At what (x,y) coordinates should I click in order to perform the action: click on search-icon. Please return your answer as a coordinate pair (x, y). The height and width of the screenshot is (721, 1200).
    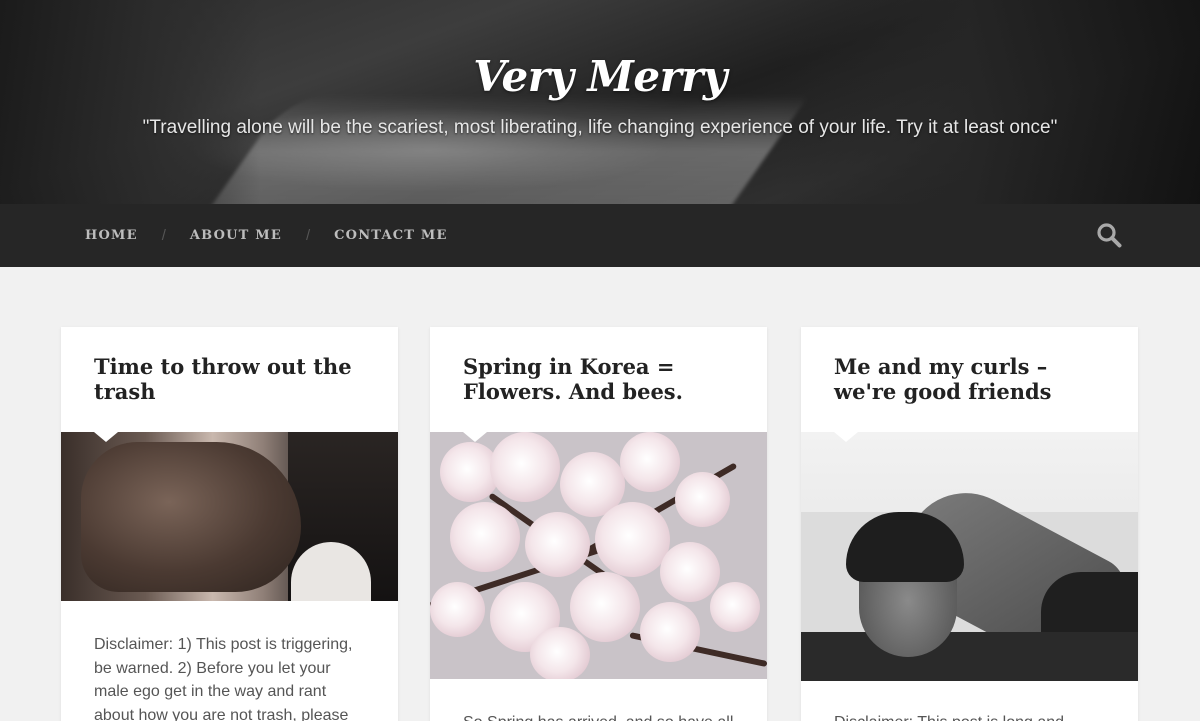
    Looking at the image, I should click on (1109, 235).